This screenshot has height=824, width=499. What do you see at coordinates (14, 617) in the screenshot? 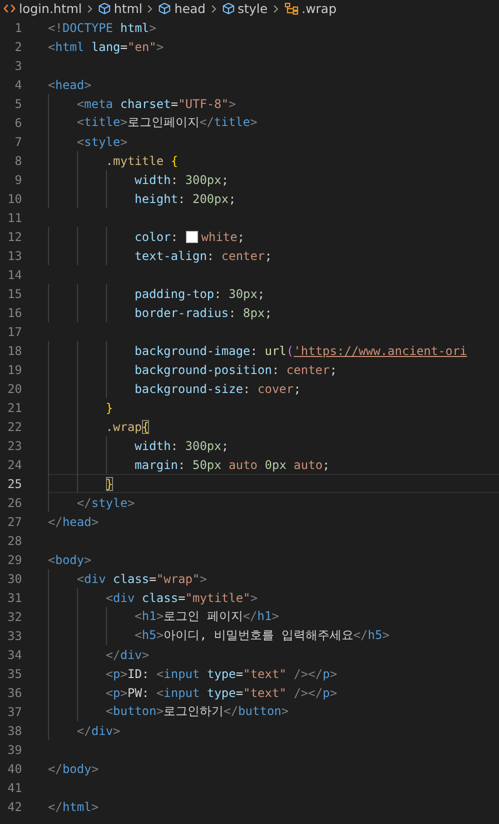
I see `line-number: 32` at bounding box center [14, 617].